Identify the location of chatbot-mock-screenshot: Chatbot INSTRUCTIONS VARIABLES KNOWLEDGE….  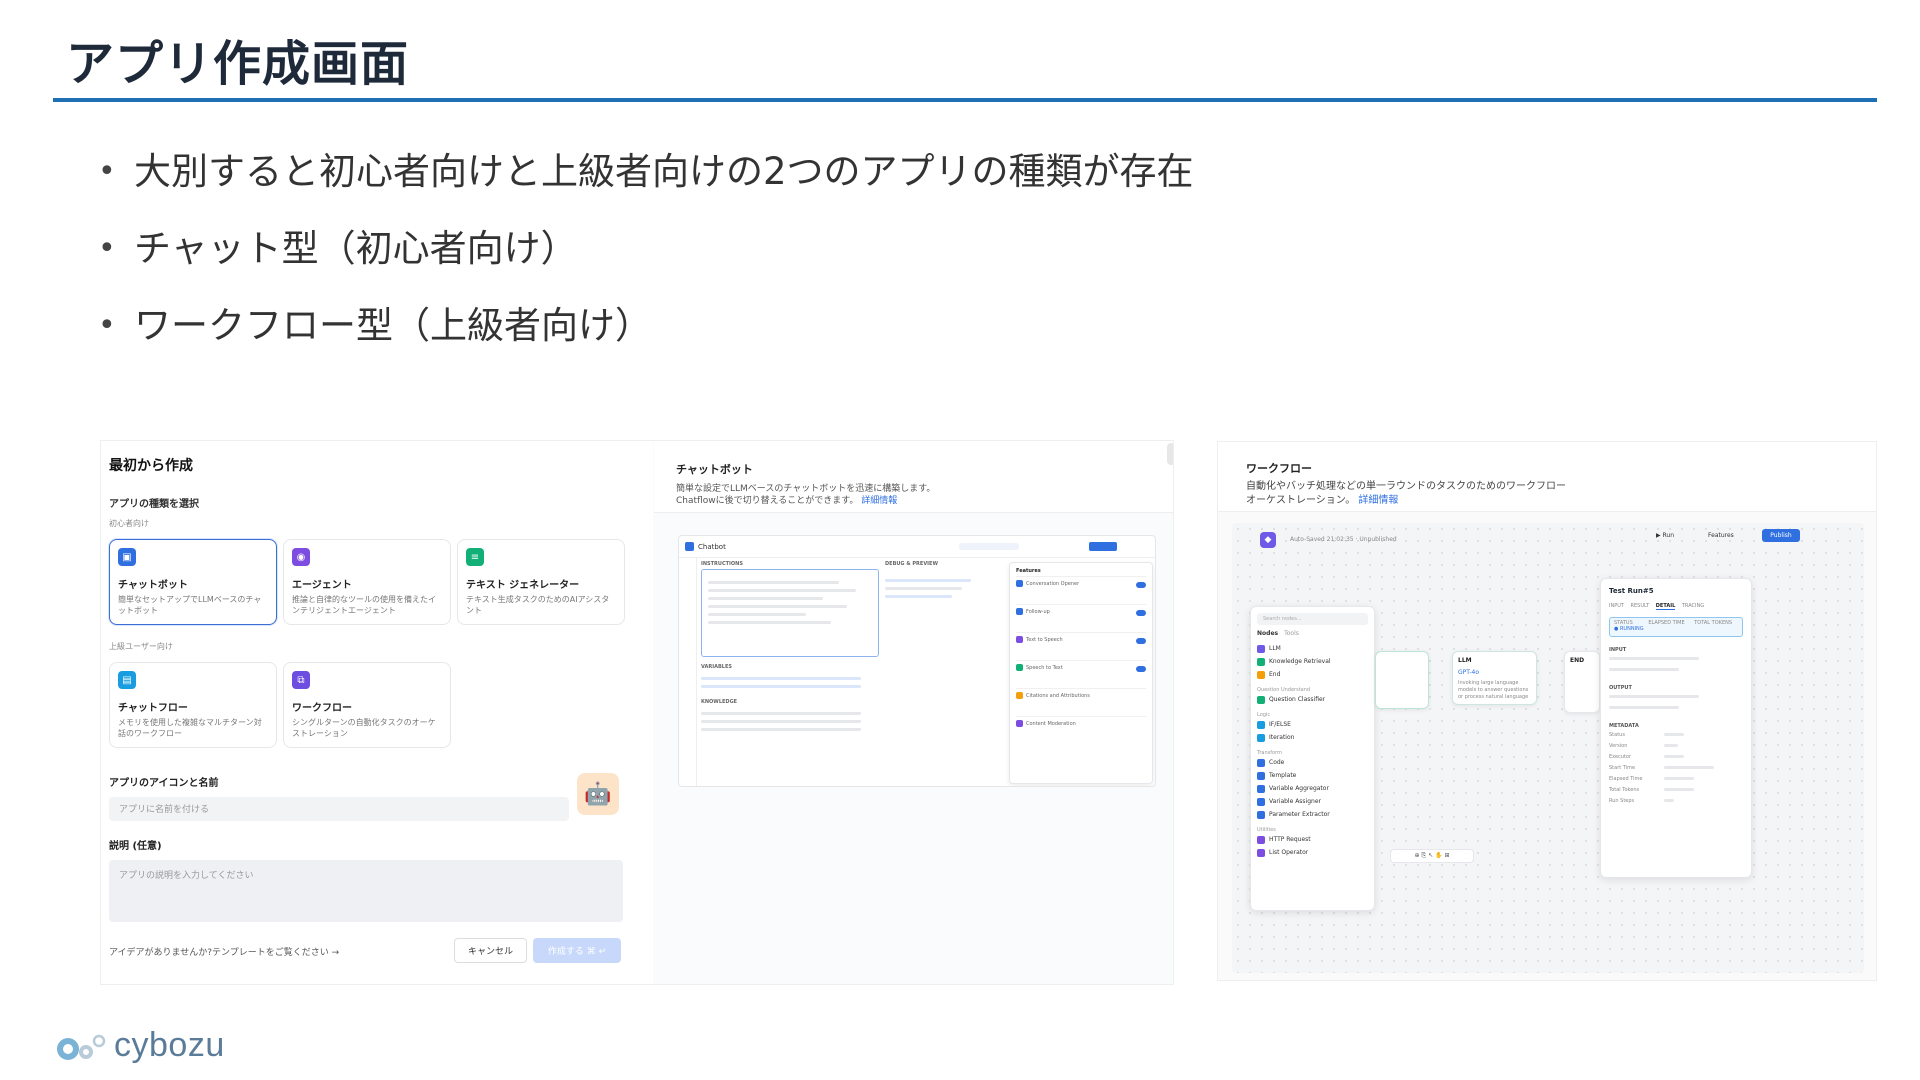
(917, 661).